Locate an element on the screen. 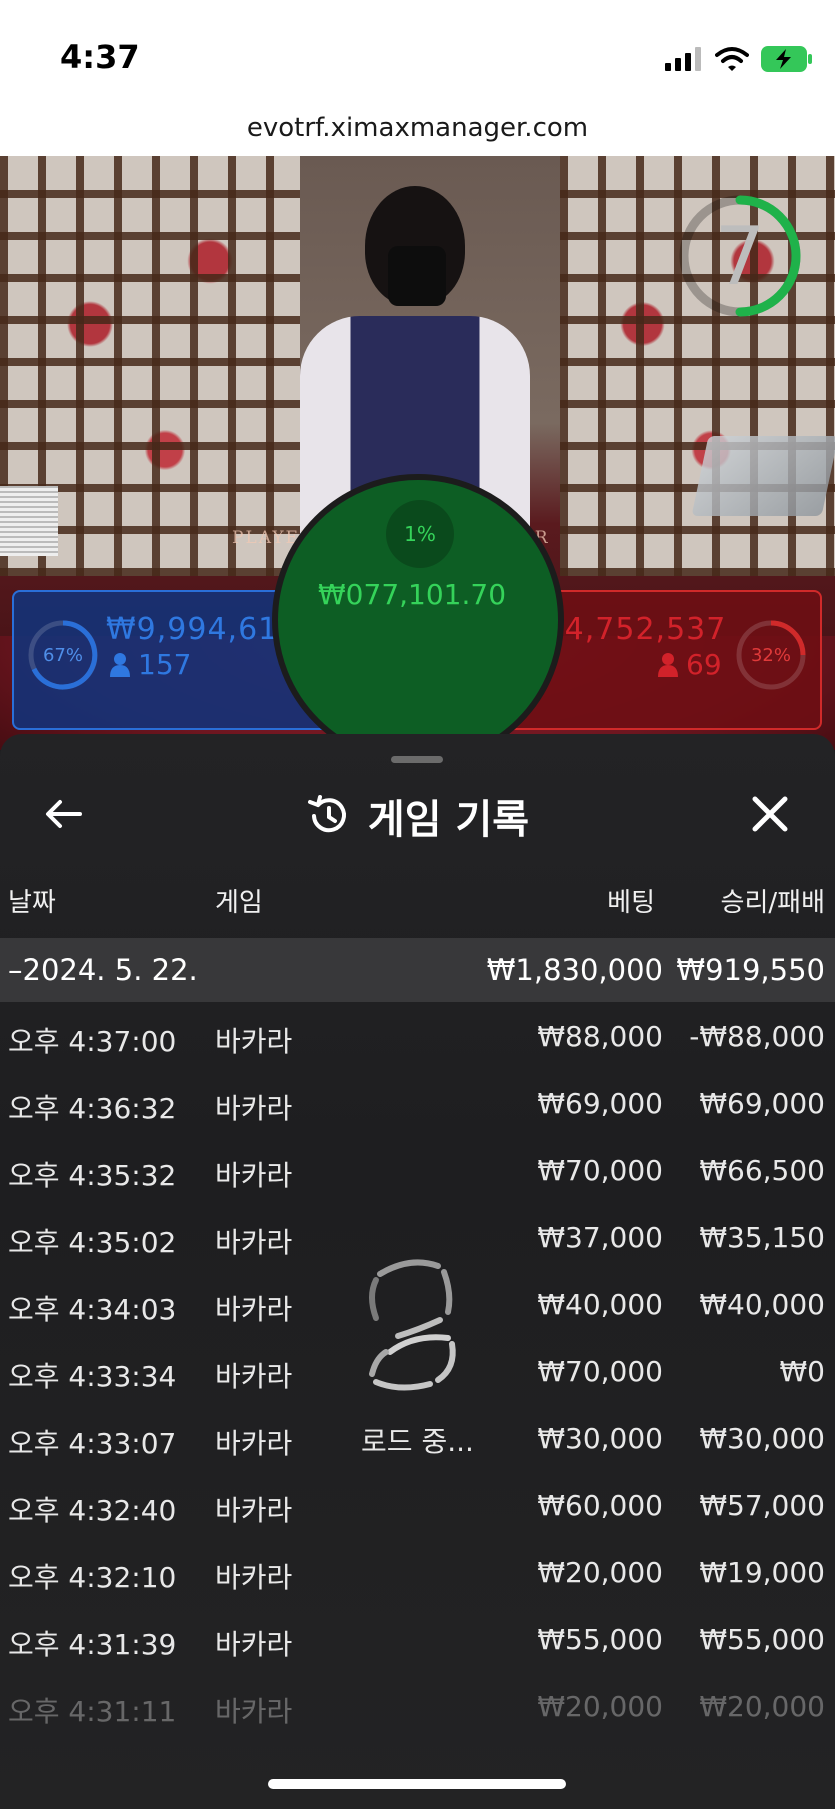 This screenshot has width=835, height=1809. date-group-label: –2024. 5. 22. is located at coordinates (103, 970).